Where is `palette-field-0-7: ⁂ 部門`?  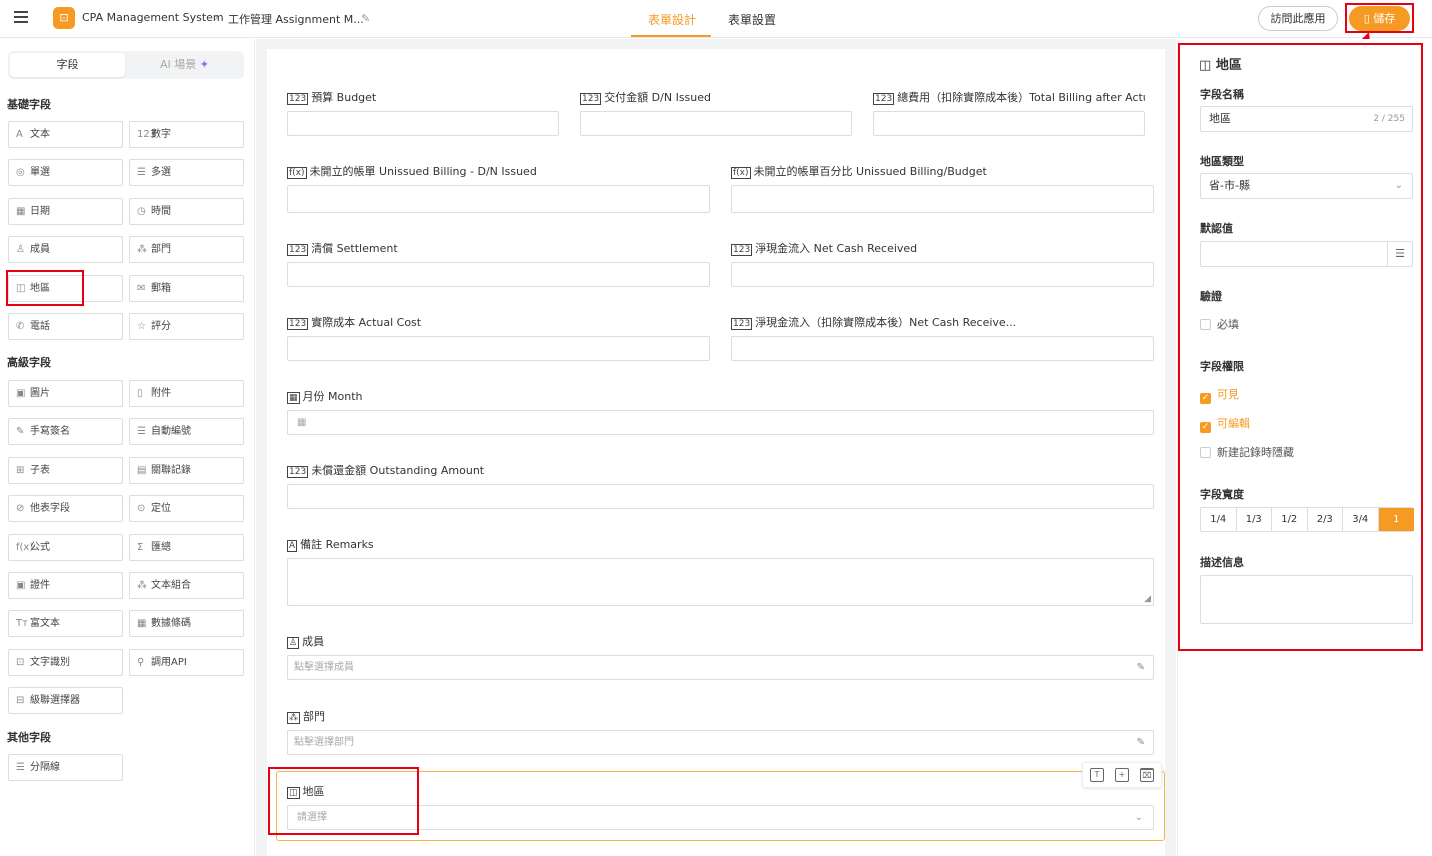 palette-field-0-7: ⁂ 部門 is located at coordinates (186, 250).